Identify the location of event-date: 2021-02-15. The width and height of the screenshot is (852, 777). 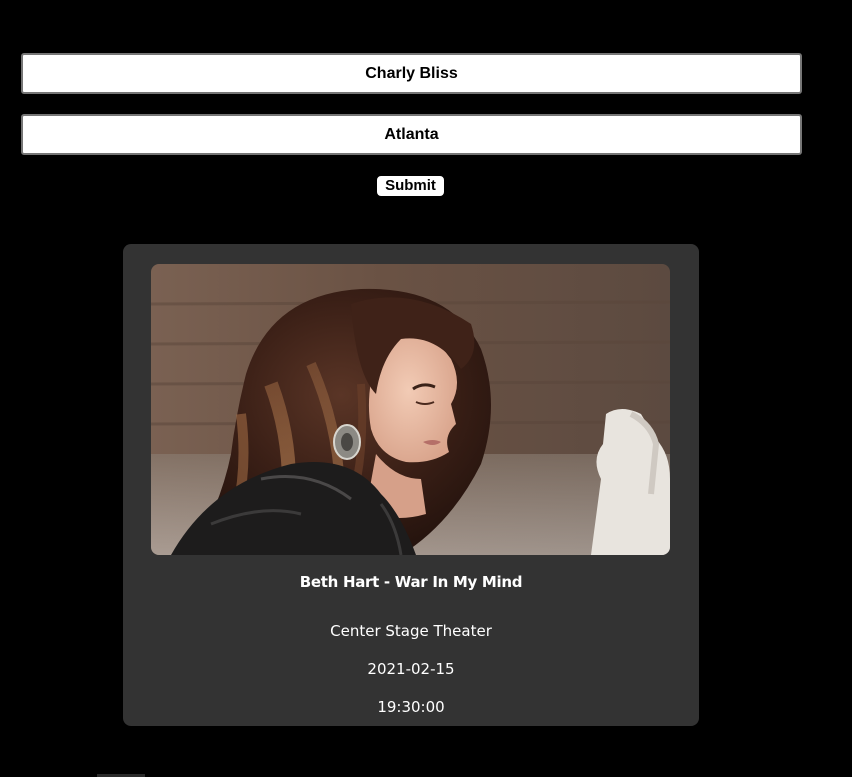
(411, 669).